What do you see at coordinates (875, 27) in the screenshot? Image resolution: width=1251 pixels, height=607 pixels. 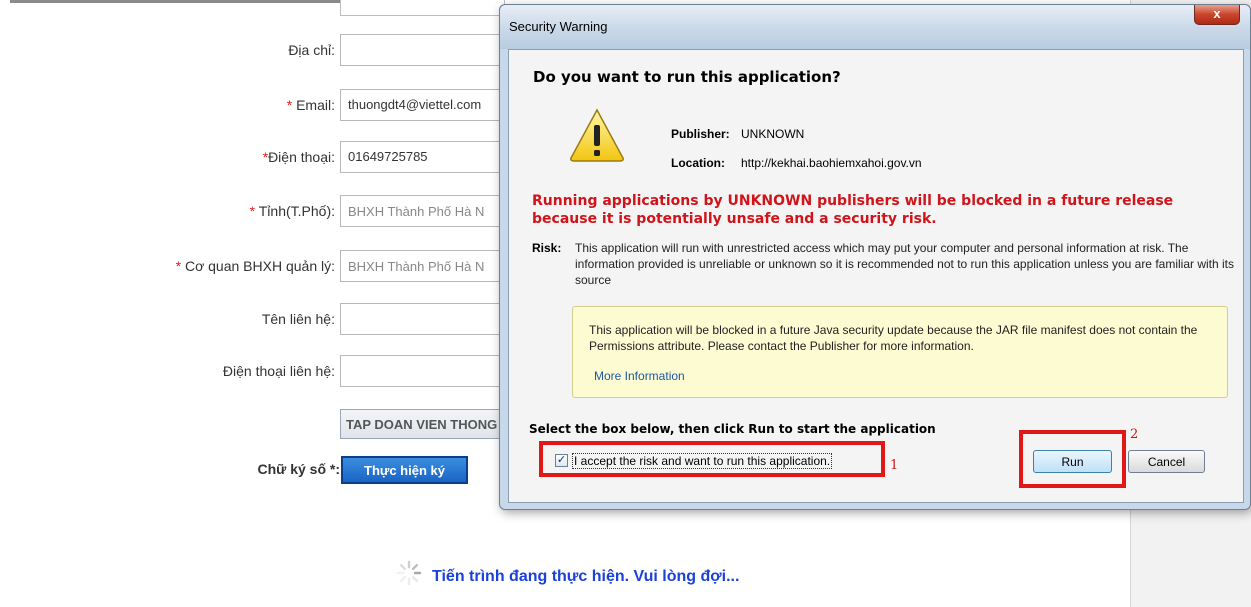 I see `dialog-titlebar: Security Warning x` at bounding box center [875, 27].